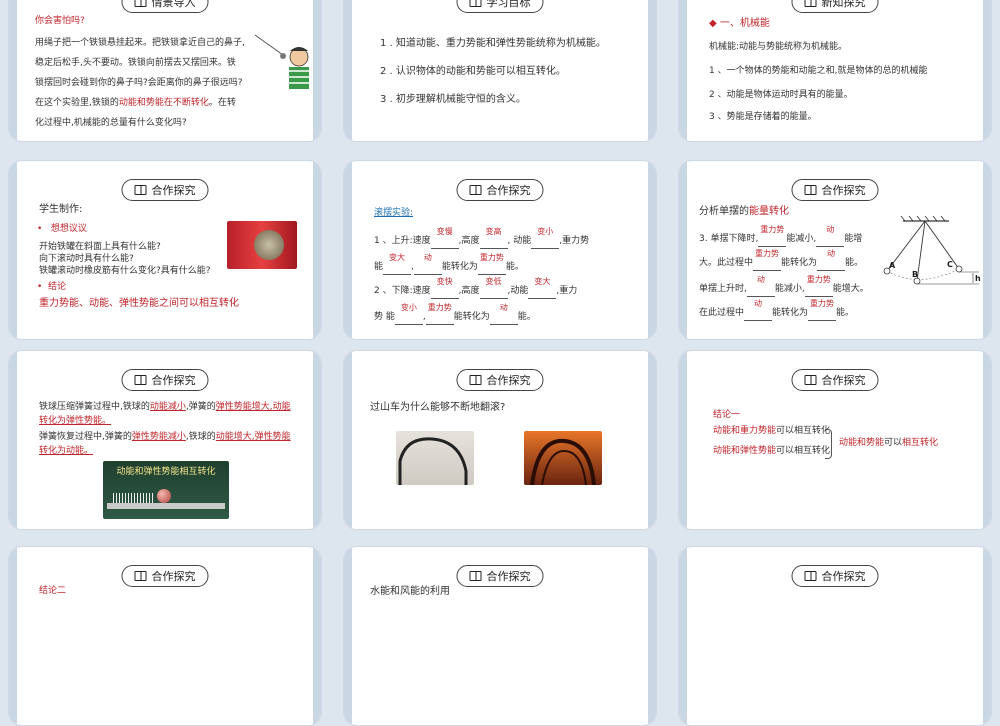 The width and height of the screenshot is (1000, 726). Describe the element at coordinates (165, 6) in the screenshot. I see `slide-header: 情景导入` at that location.